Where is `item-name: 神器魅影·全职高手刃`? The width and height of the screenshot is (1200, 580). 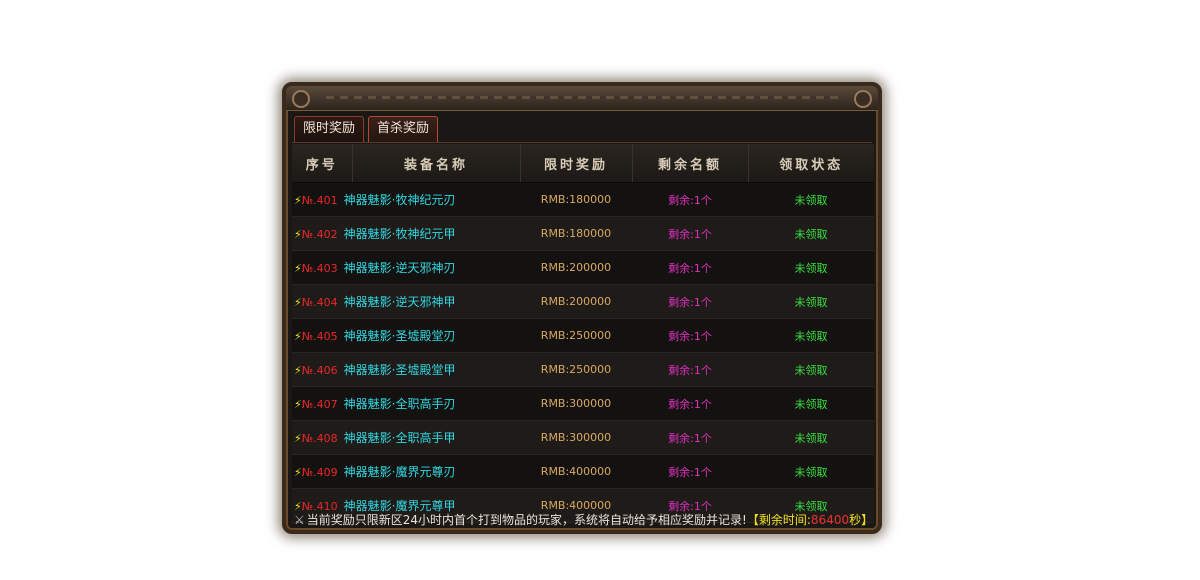 item-name: 神器魅影·全职高手刃 is located at coordinates (399, 404).